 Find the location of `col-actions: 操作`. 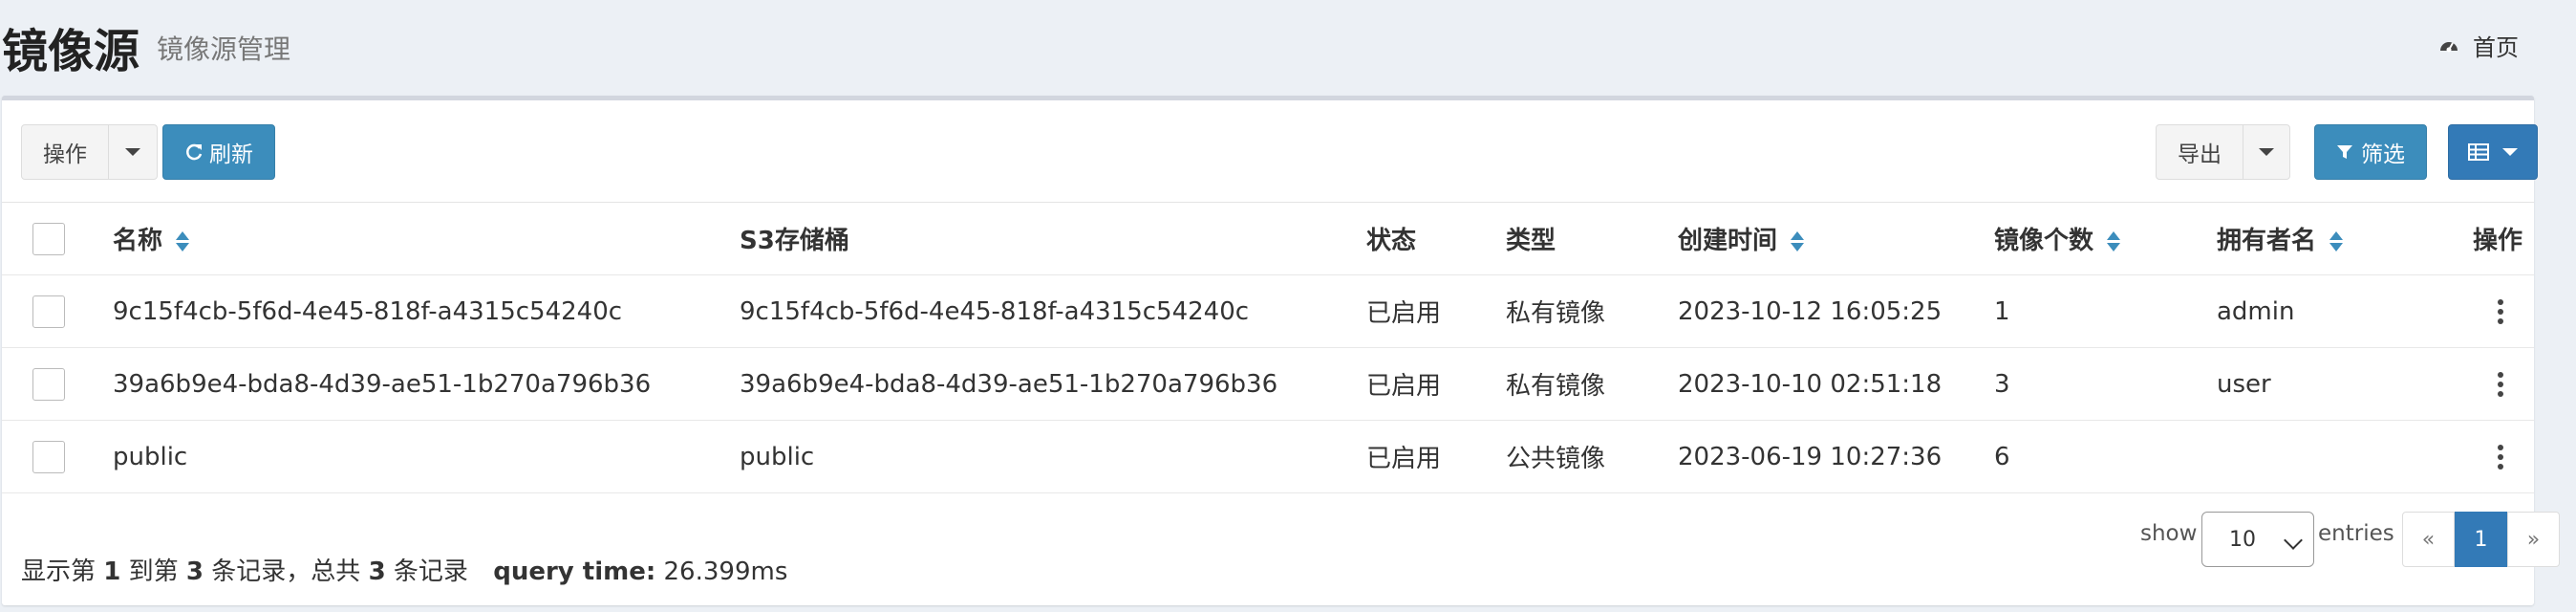

col-actions: 操作 is located at coordinates (2503, 239).